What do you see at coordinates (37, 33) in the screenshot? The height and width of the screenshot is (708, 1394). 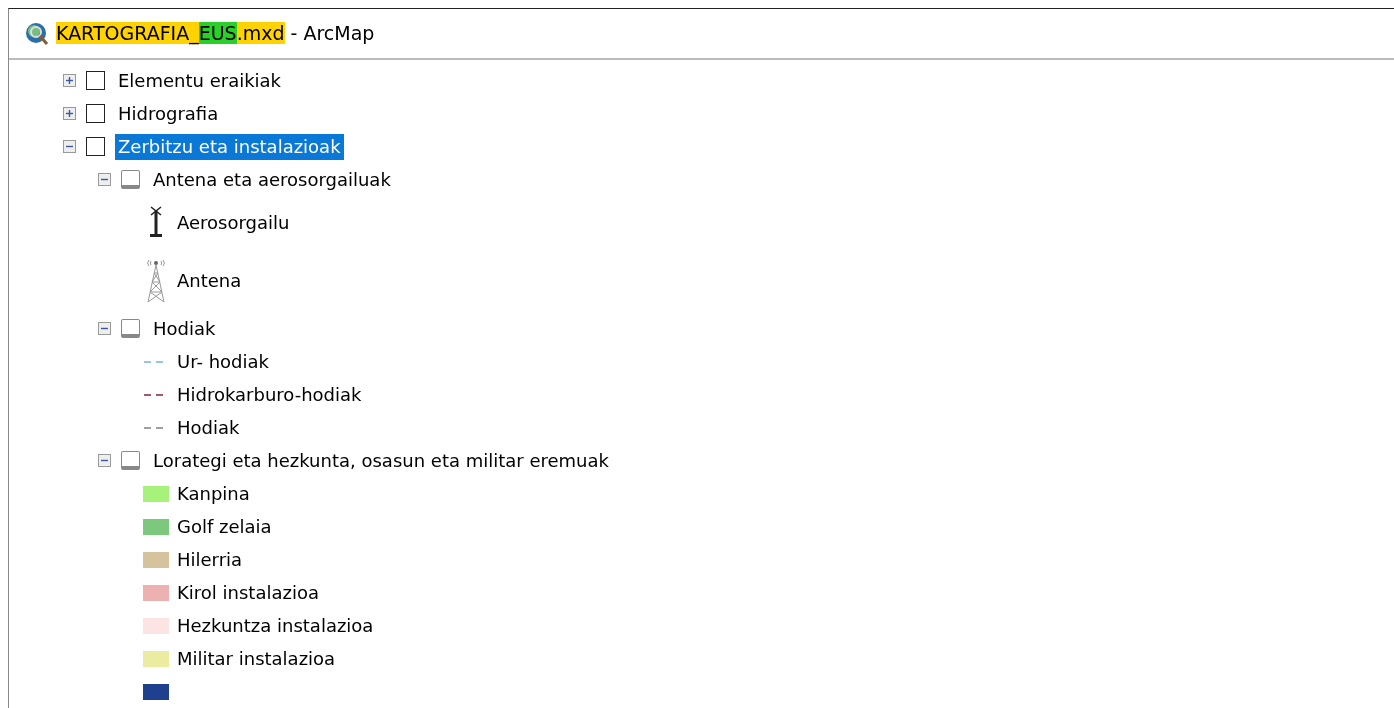 I see `globe-magnifier-icon` at bounding box center [37, 33].